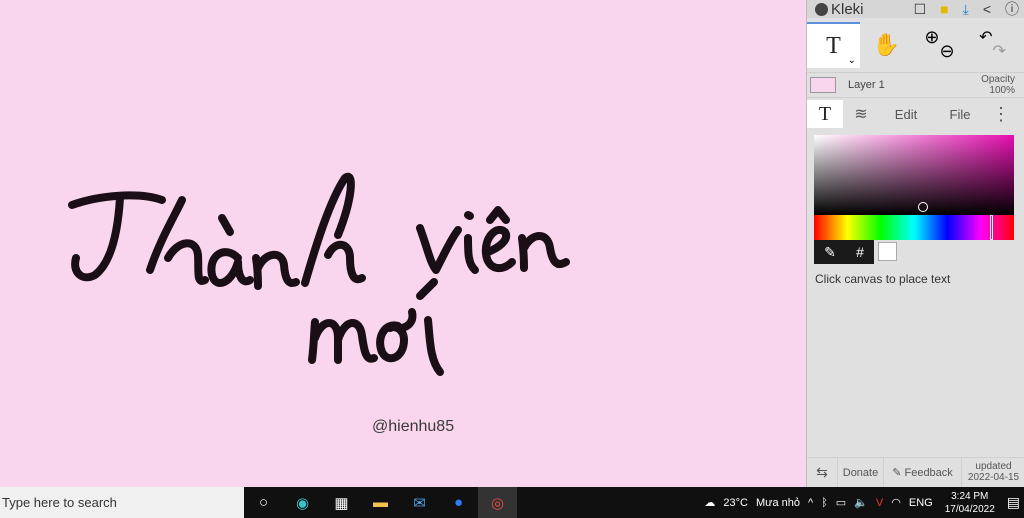 The height and width of the screenshot is (518, 1024). I want to click on current-color-swatch, so click(887, 251).